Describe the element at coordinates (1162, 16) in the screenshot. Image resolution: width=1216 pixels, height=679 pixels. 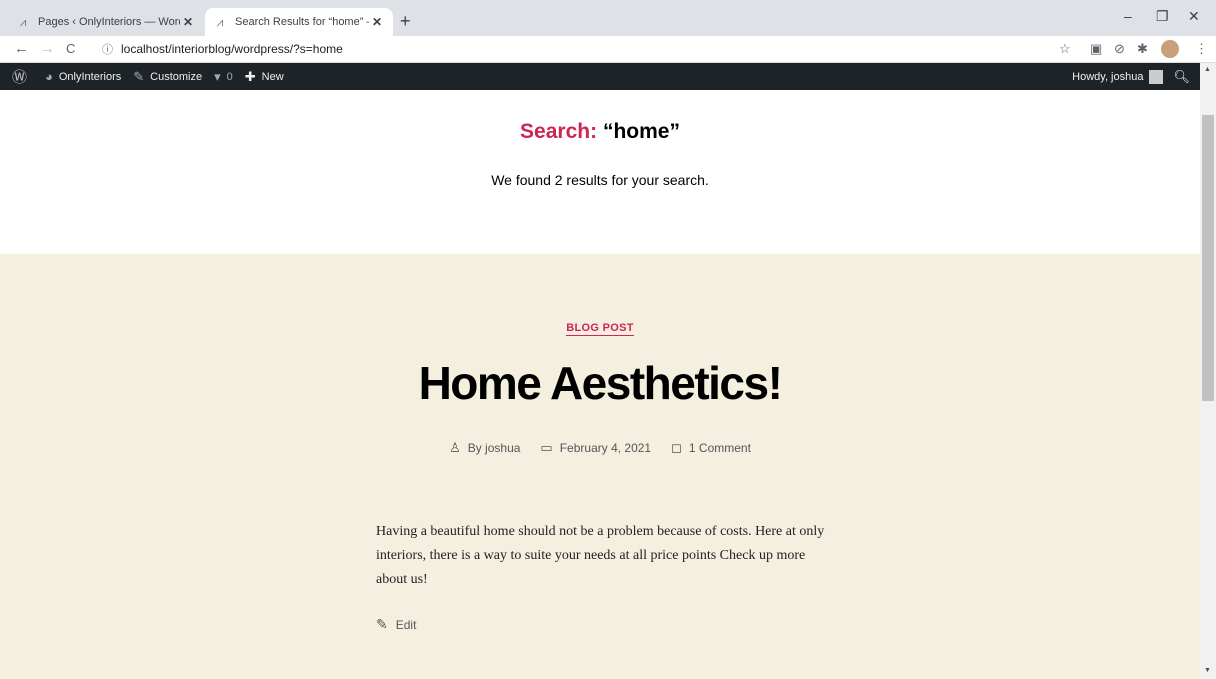
I see `restore-button: ❐` at that location.